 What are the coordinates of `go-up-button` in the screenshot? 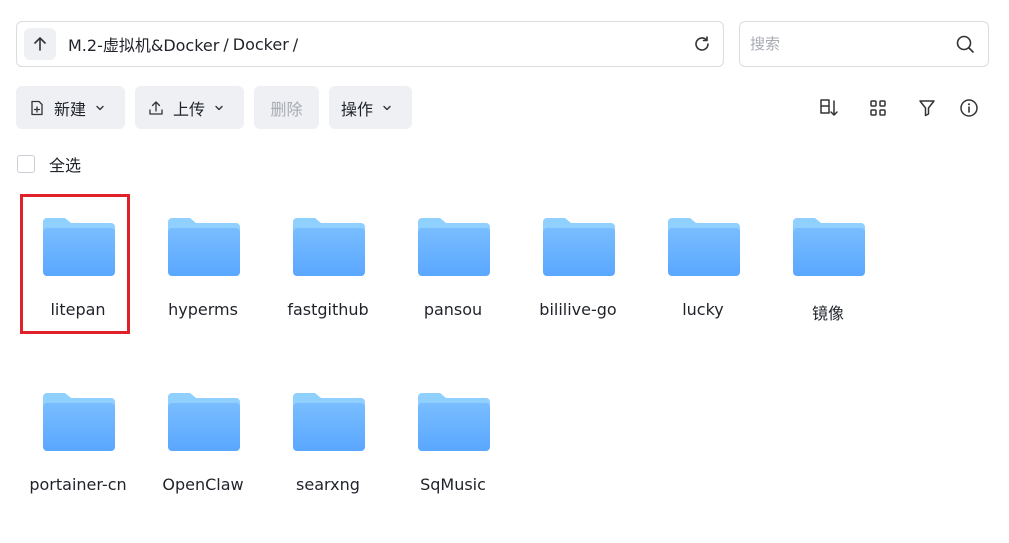 It's located at (40, 44).